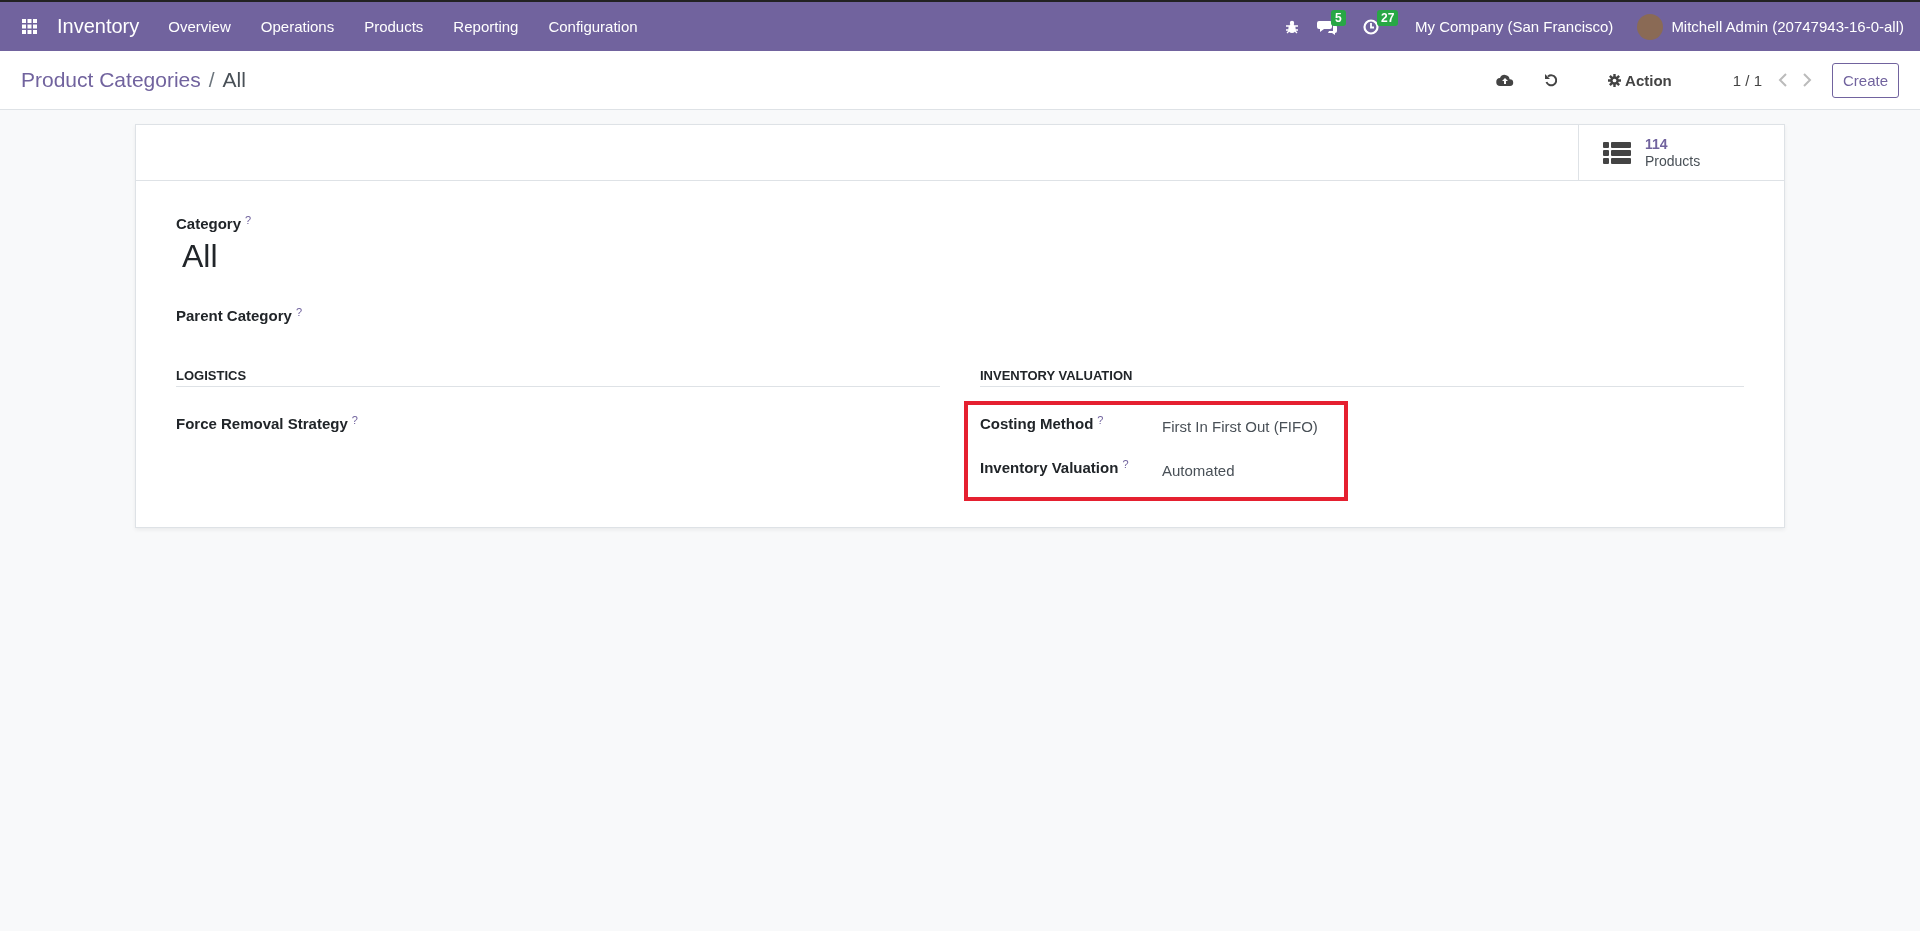 The width and height of the screenshot is (1920, 931). What do you see at coordinates (199, 26) in the screenshot?
I see `menu-item: Overview` at bounding box center [199, 26].